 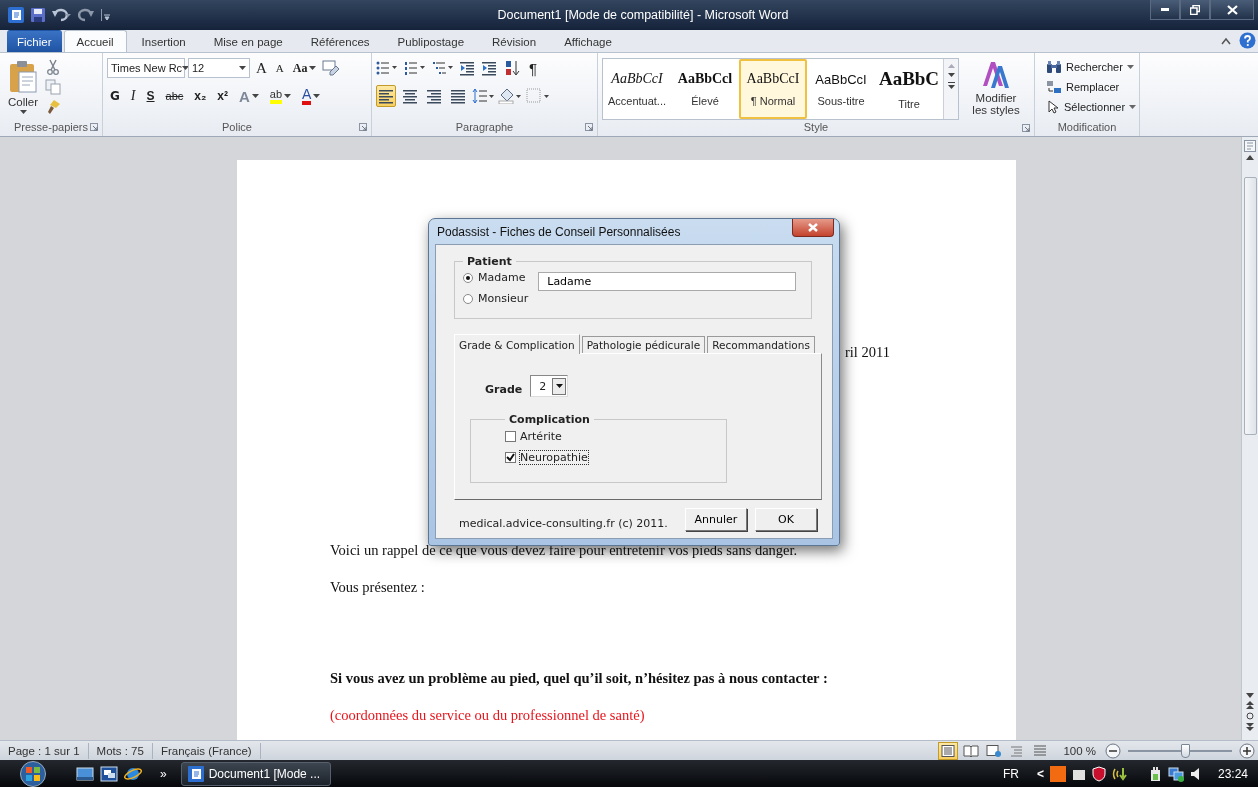 What do you see at coordinates (38, 15) in the screenshot?
I see `save-icon` at bounding box center [38, 15].